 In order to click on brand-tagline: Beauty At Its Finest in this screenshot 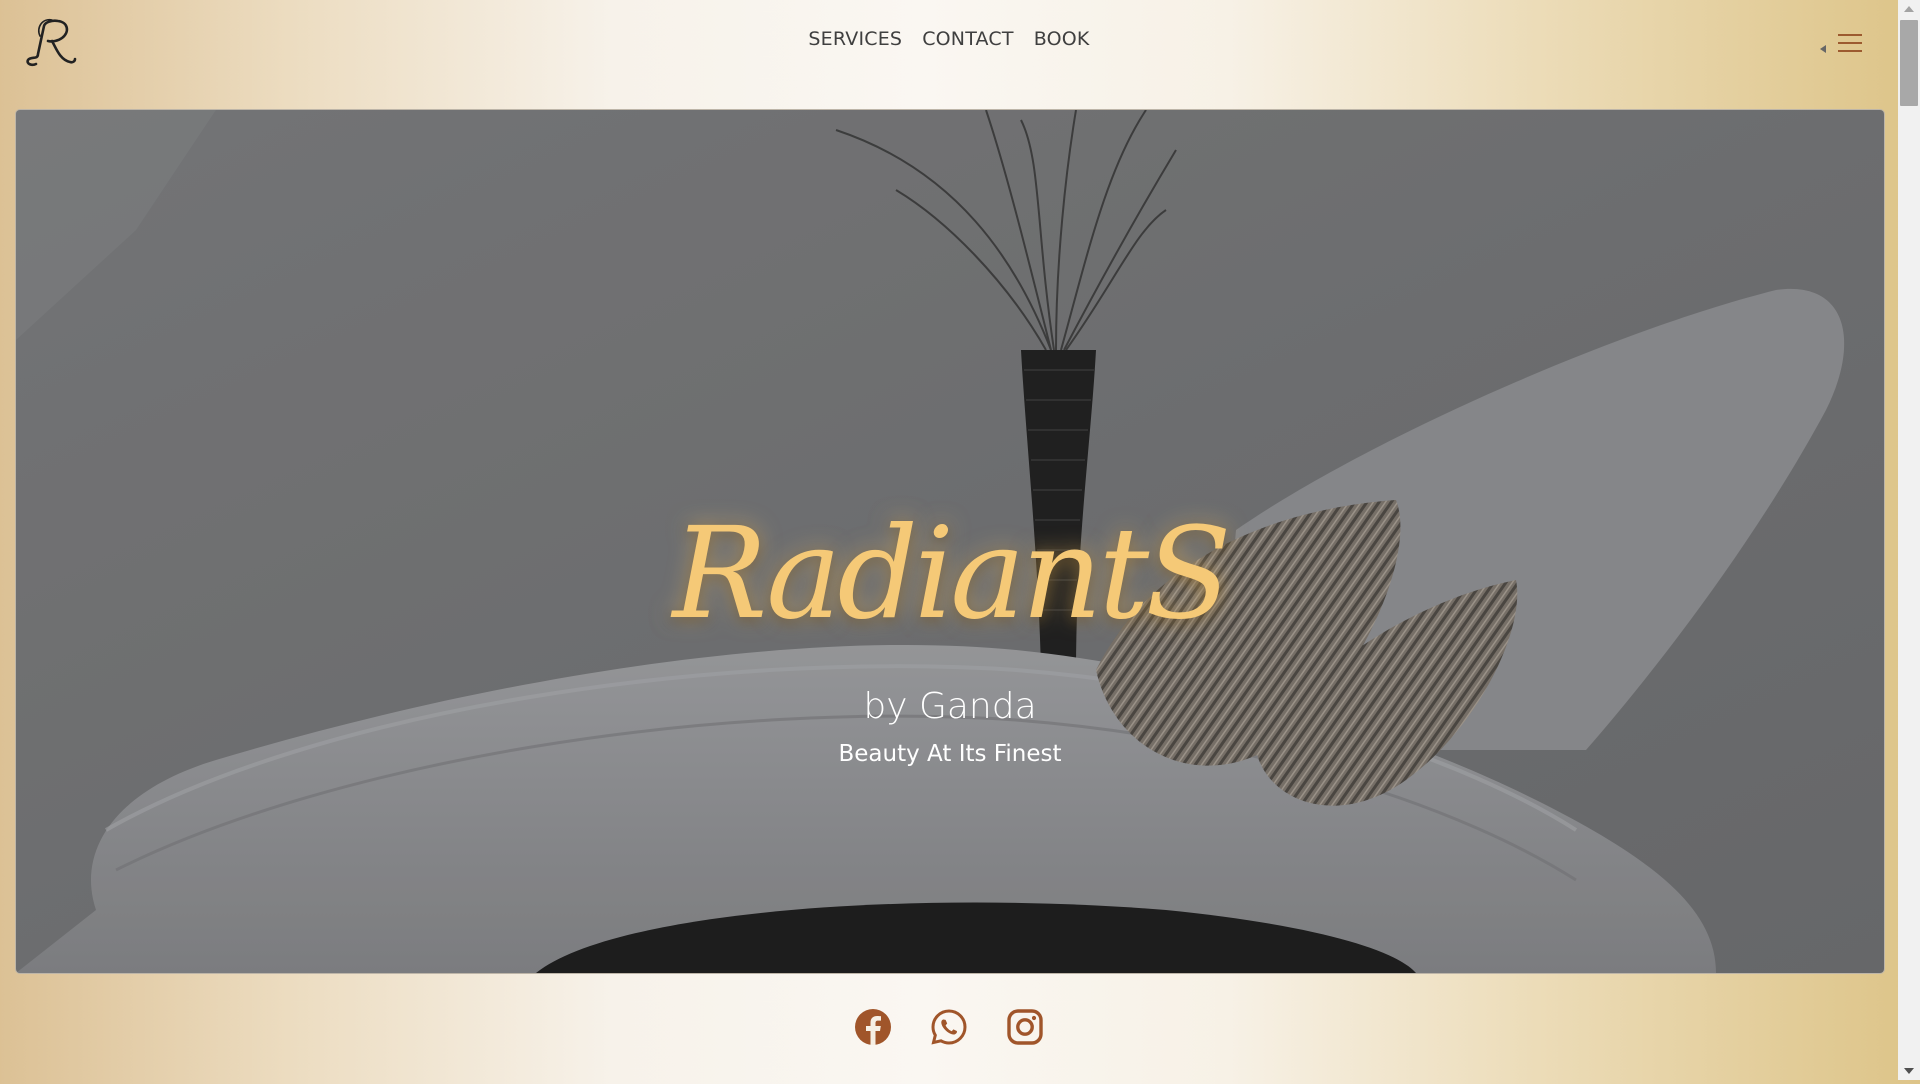, I will do `click(950, 754)`.